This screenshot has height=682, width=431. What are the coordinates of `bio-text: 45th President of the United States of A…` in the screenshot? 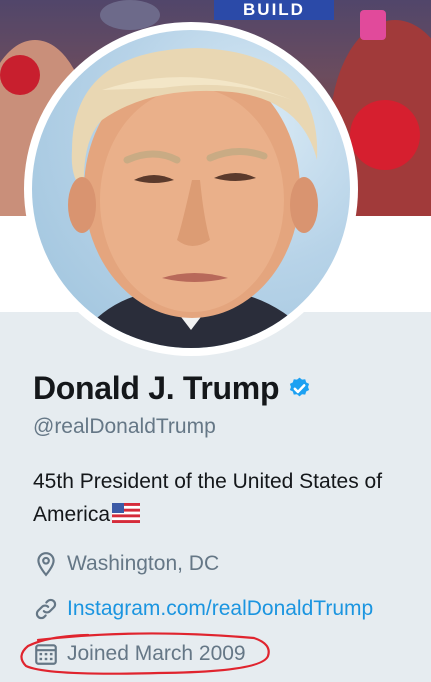 It's located at (208, 498).